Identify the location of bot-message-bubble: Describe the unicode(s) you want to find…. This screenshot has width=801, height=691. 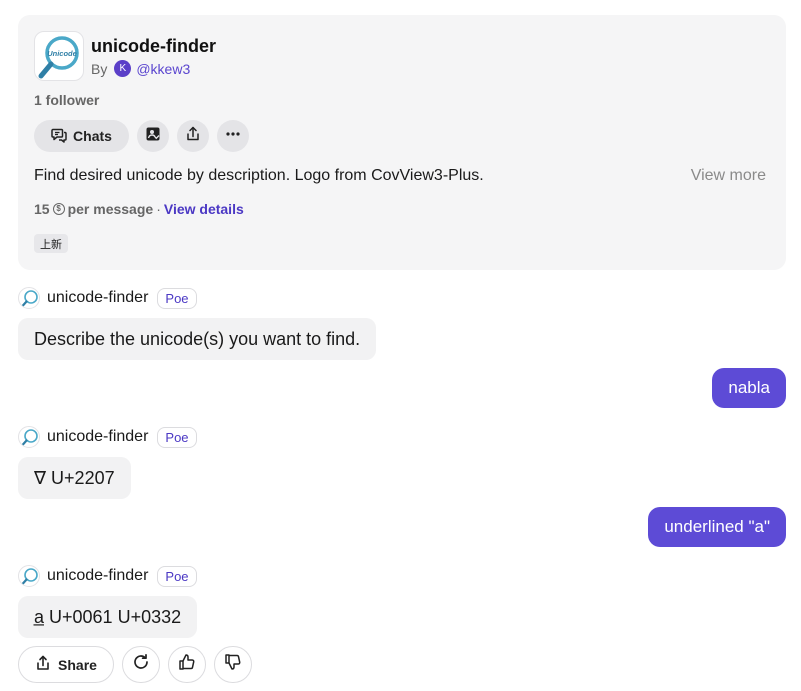
(197, 339).